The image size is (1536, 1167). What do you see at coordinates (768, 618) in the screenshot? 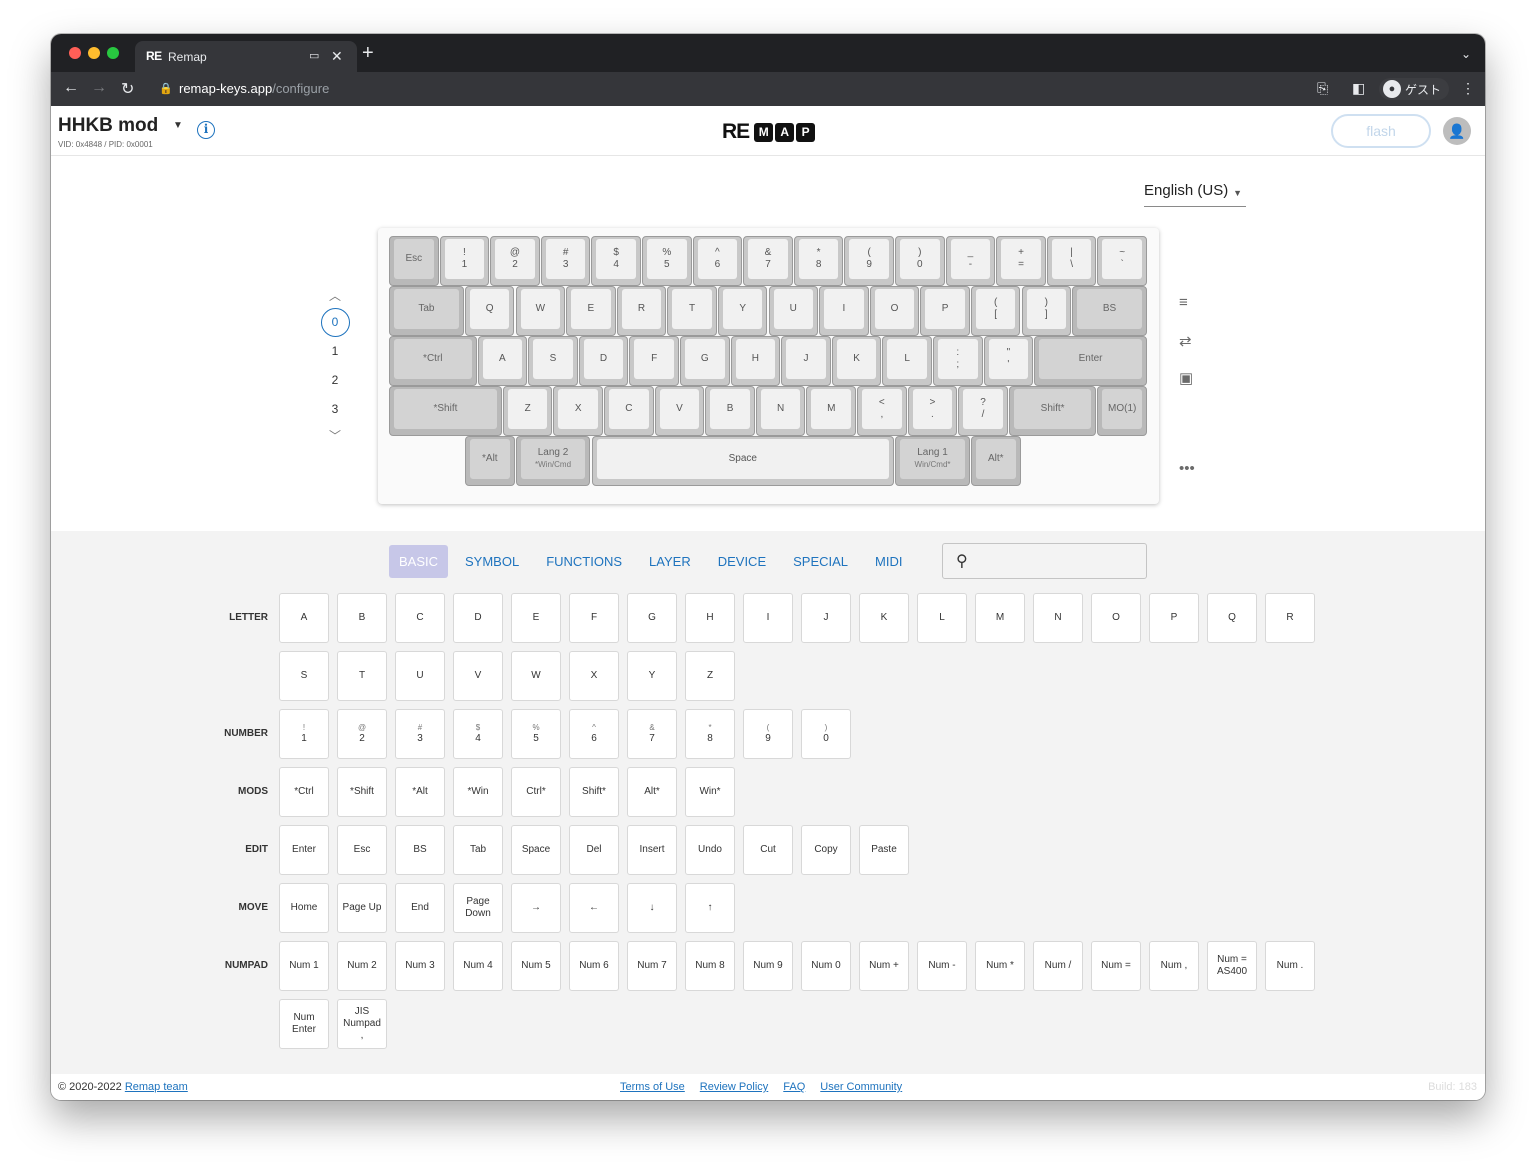
I see `keycode-button: I` at bounding box center [768, 618].